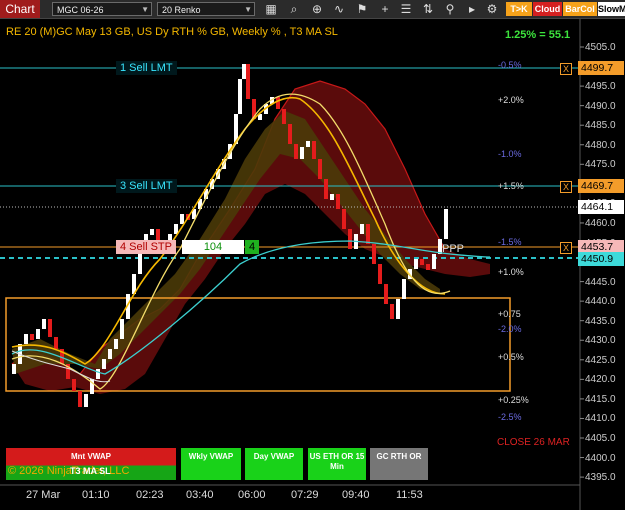 The height and width of the screenshot is (510, 625). I want to click on price-axis-label: 4475.0, so click(600, 165).